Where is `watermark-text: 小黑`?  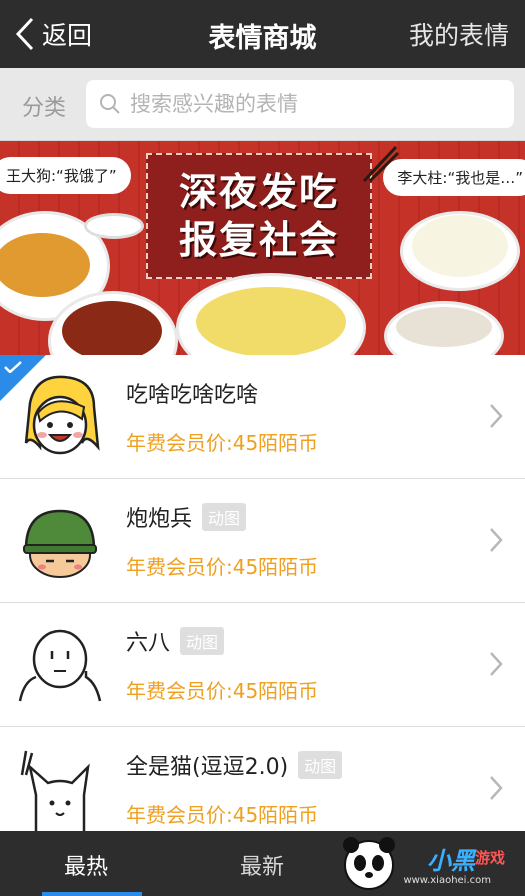 watermark-text: 小黑 is located at coordinates (451, 861).